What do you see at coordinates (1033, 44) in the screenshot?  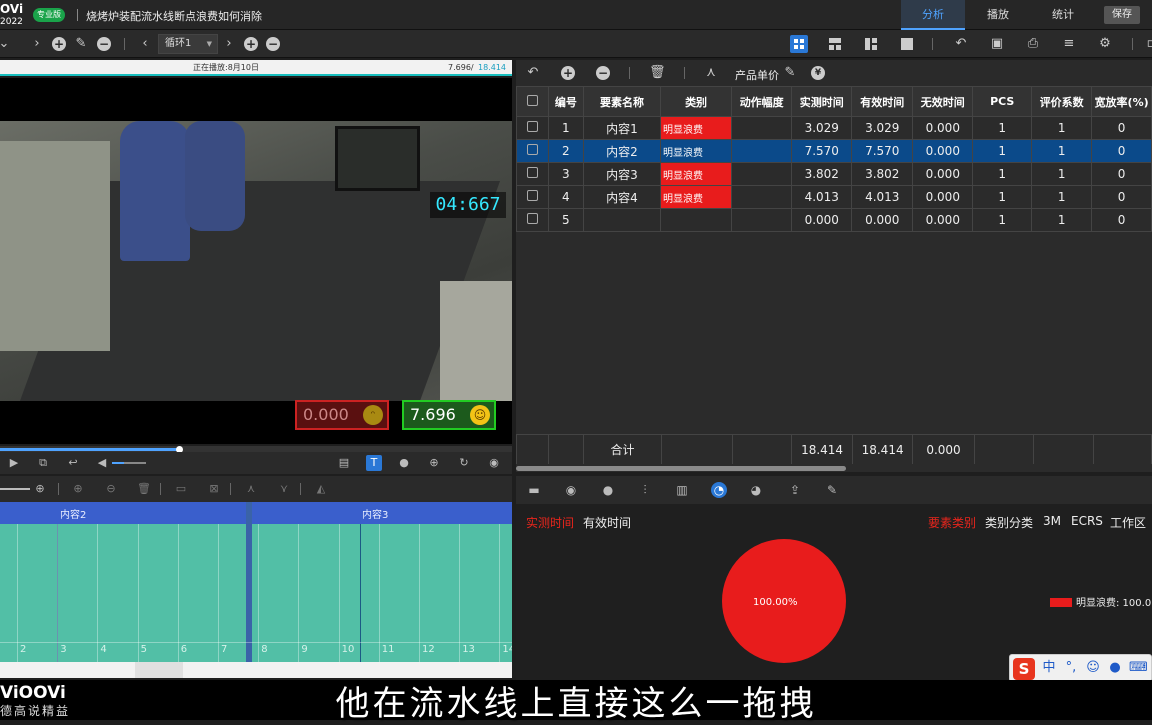 I see `print-icon: ⎙` at bounding box center [1033, 44].